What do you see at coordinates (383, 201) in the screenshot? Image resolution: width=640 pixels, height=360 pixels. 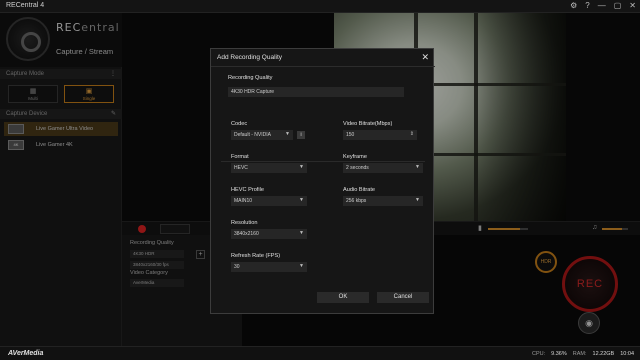 I see `audio-bitrate-select: 256 kbps ▼` at bounding box center [383, 201].